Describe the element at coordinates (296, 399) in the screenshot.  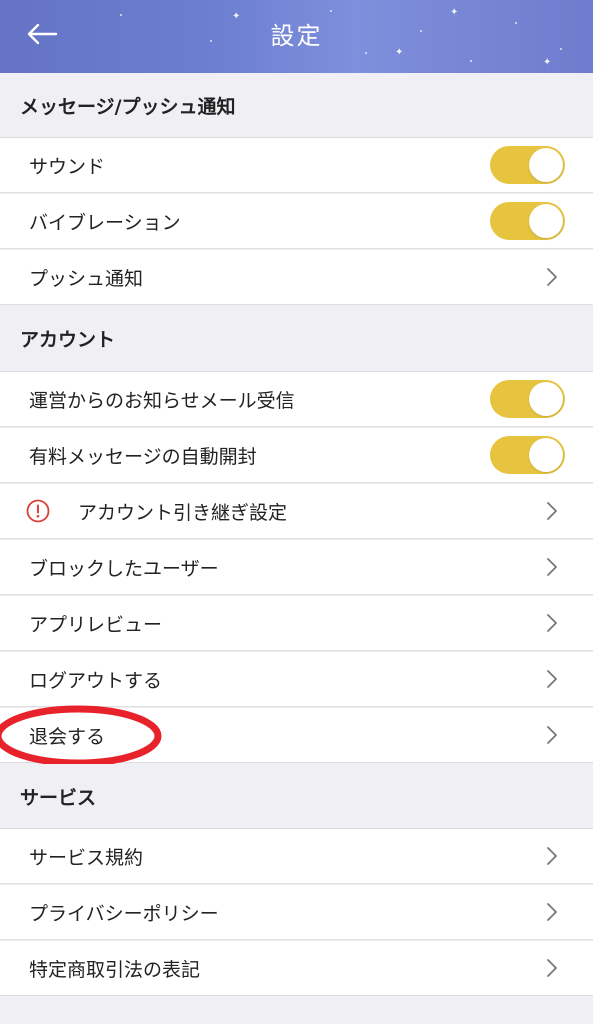
I see `setting-row-email-notice: 運営からのお知らせメール受信` at that location.